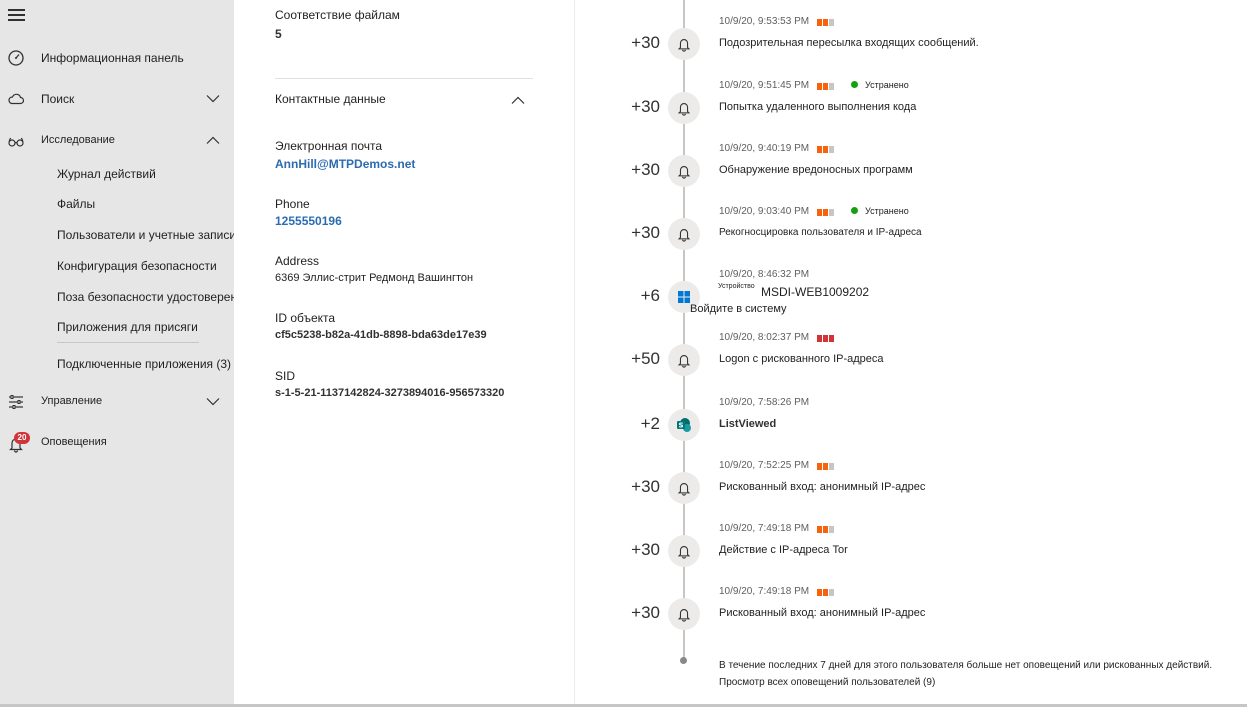 The width and height of the screenshot is (1247, 707). I want to click on sub-item-files: Файлы, so click(76, 204).